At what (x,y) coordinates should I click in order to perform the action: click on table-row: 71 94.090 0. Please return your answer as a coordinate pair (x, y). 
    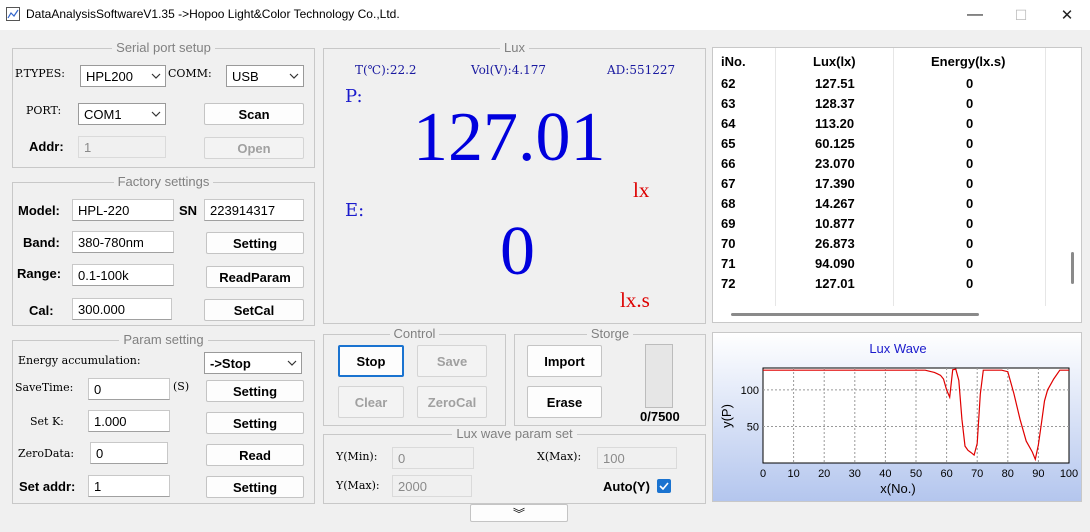
    Looking at the image, I should click on (883, 266).